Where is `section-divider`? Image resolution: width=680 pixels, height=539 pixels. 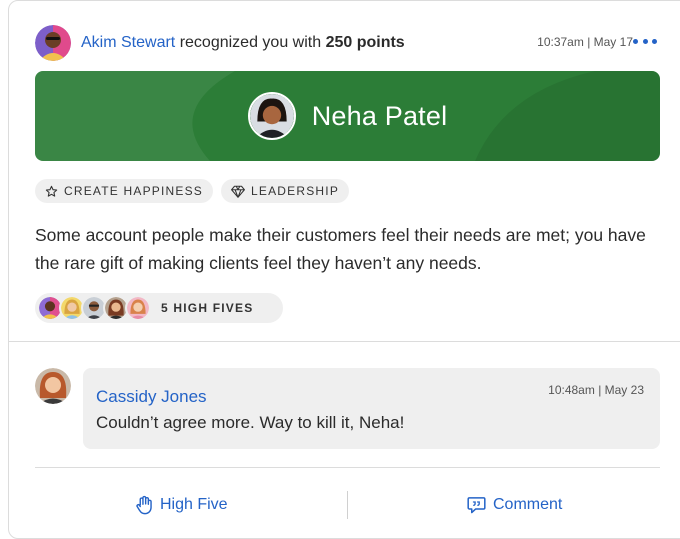
section-divider is located at coordinates (344, 341).